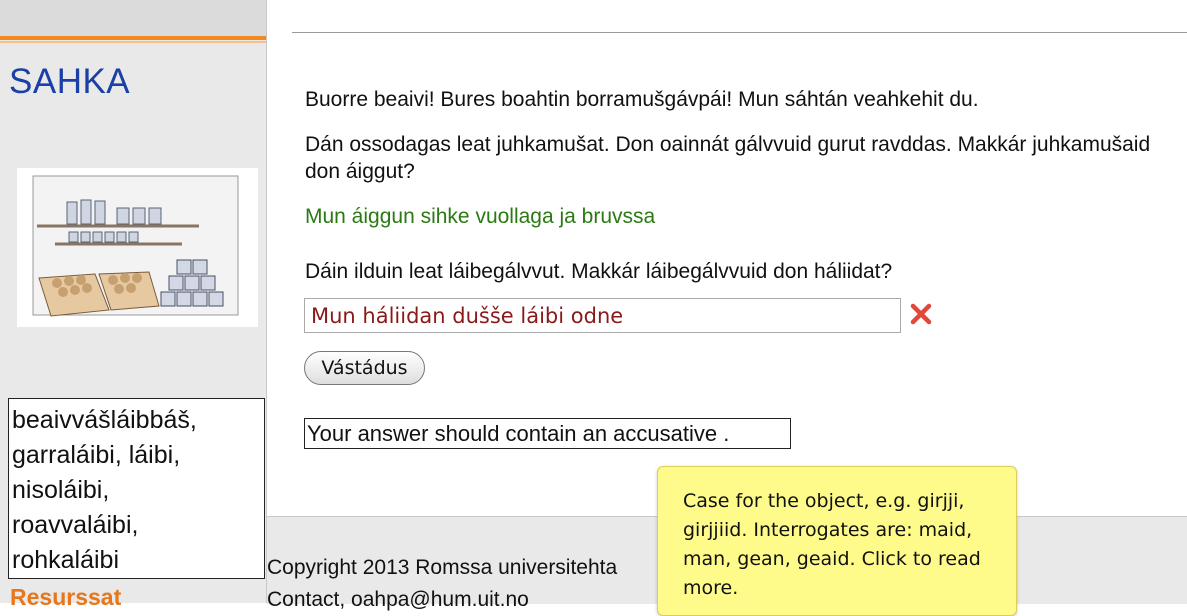 This screenshot has width=1187, height=616. I want to click on resources-link: Resurssat, so click(65, 597).